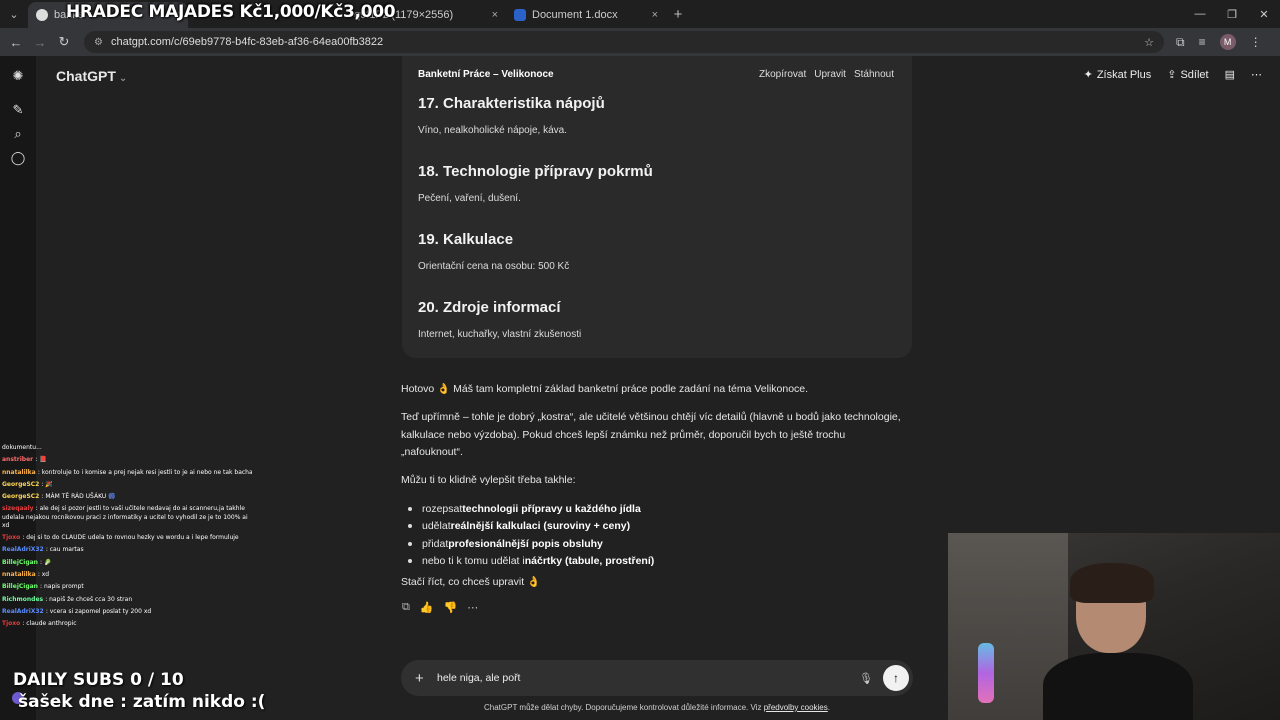 This screenshot has width=1280, height=720. What do you see at coordinates (425, 678) in the screenshot?
I see `plus-icon: +` at bounding box center [425, 678].